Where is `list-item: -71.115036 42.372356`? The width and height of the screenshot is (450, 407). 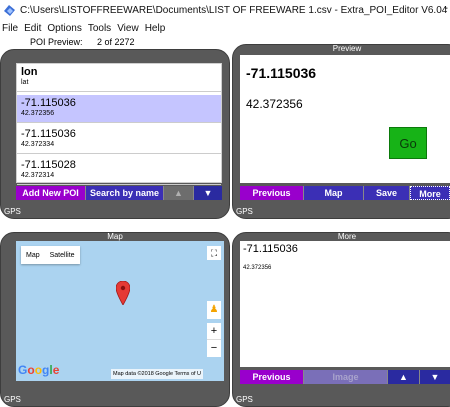 list-item: -71.115036 42.372356 is located at coordinates (119, 109).